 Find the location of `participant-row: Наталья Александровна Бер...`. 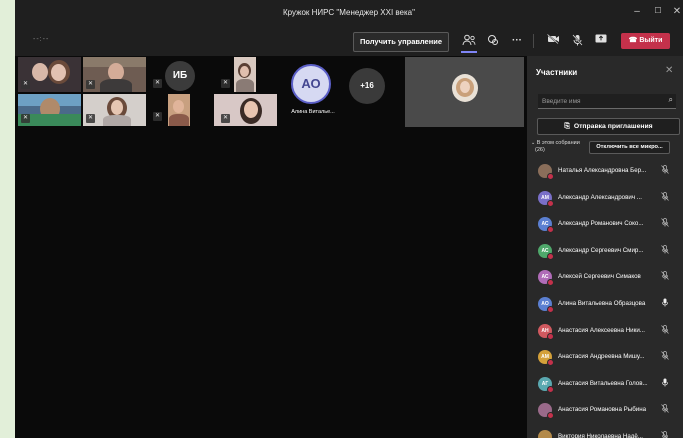

participant-row: Наталья Александровна Бер... is located at coordinates (605, 171).